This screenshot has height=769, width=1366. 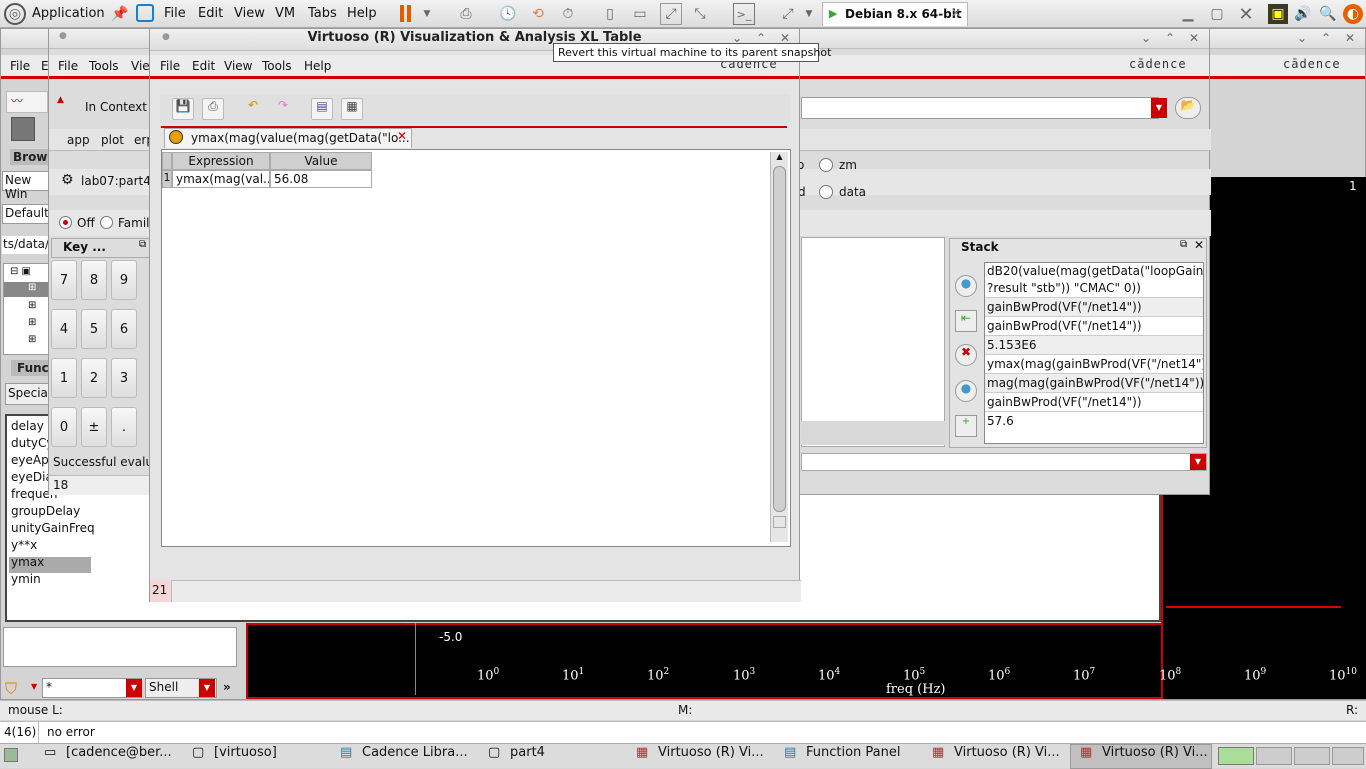 I want to click on vm-menu-edit: Edit, so click(x=210, y=13).